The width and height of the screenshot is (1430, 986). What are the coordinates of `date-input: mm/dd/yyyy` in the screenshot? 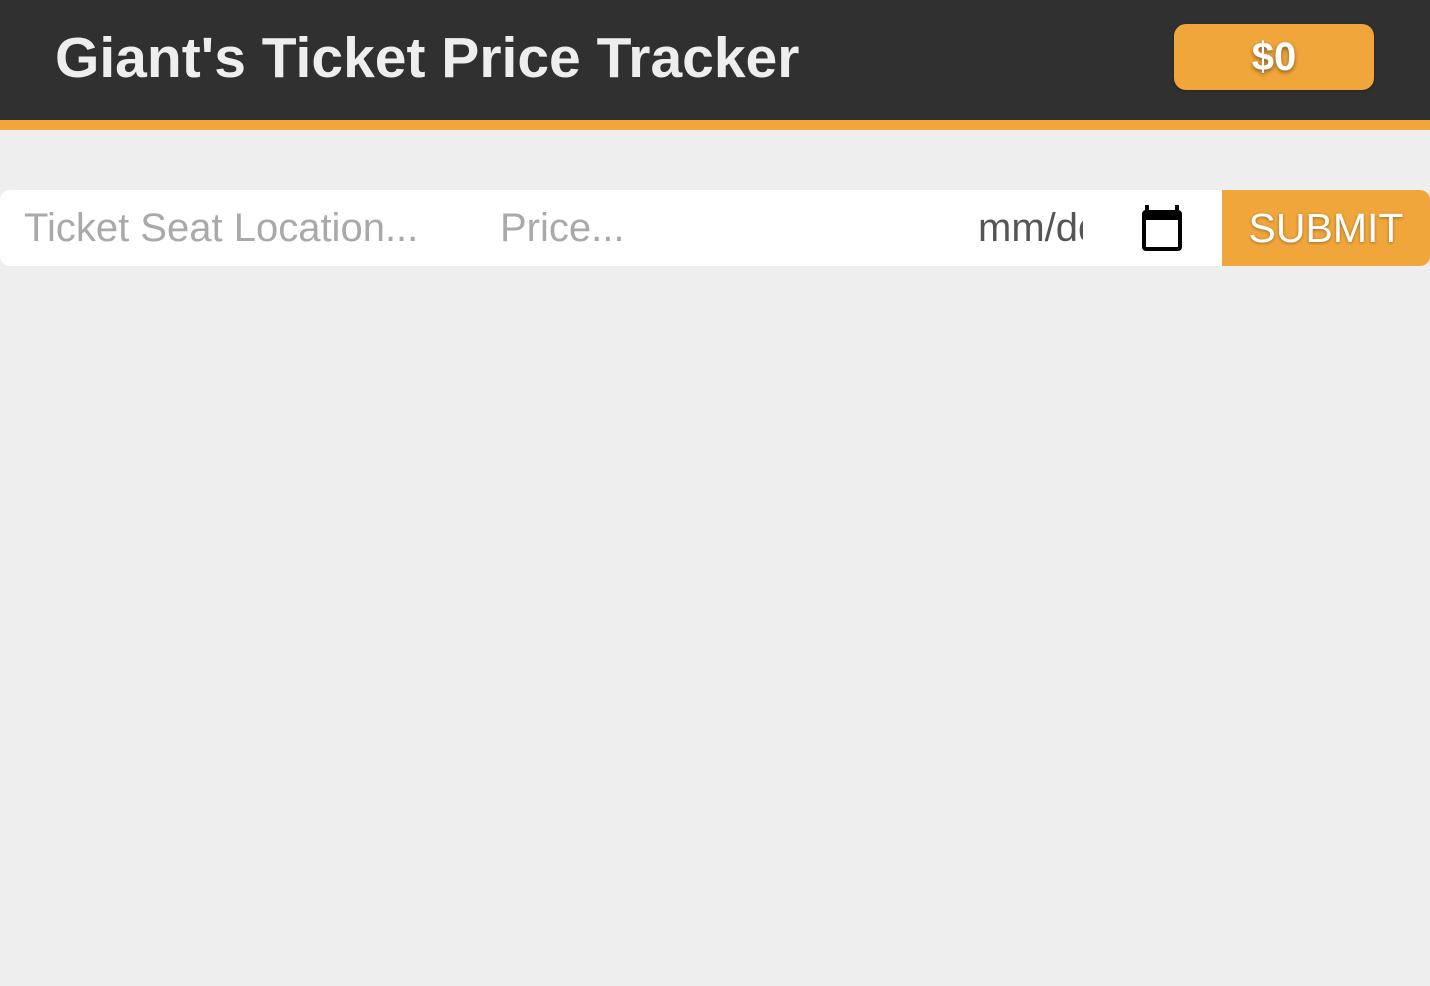 It's located at (1030, 228).